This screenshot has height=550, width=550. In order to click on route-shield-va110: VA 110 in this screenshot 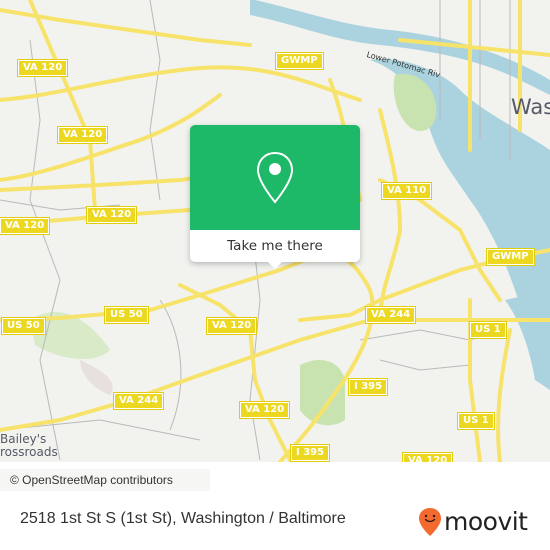, I will do `click(406, 191)`.